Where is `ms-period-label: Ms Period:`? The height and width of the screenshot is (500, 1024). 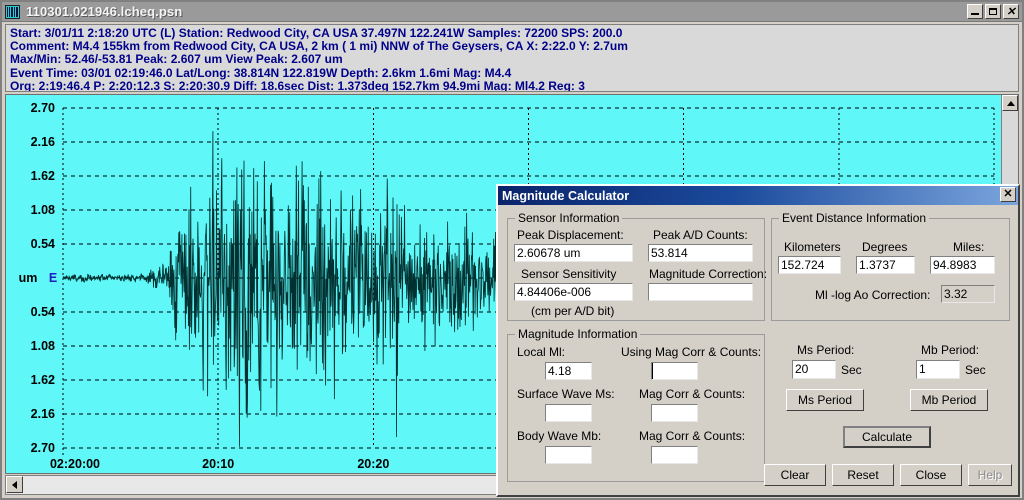 ms-period-label: Ms Period: is located at coordinates (826, 350).